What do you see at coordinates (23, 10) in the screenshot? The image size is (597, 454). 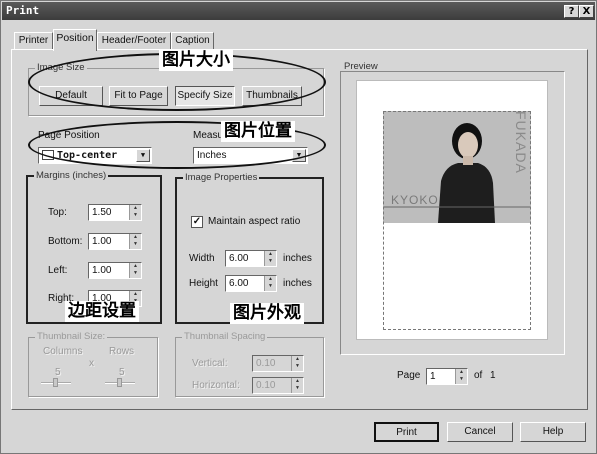 I see `window-title: Print` at bounding box center [23, 10].